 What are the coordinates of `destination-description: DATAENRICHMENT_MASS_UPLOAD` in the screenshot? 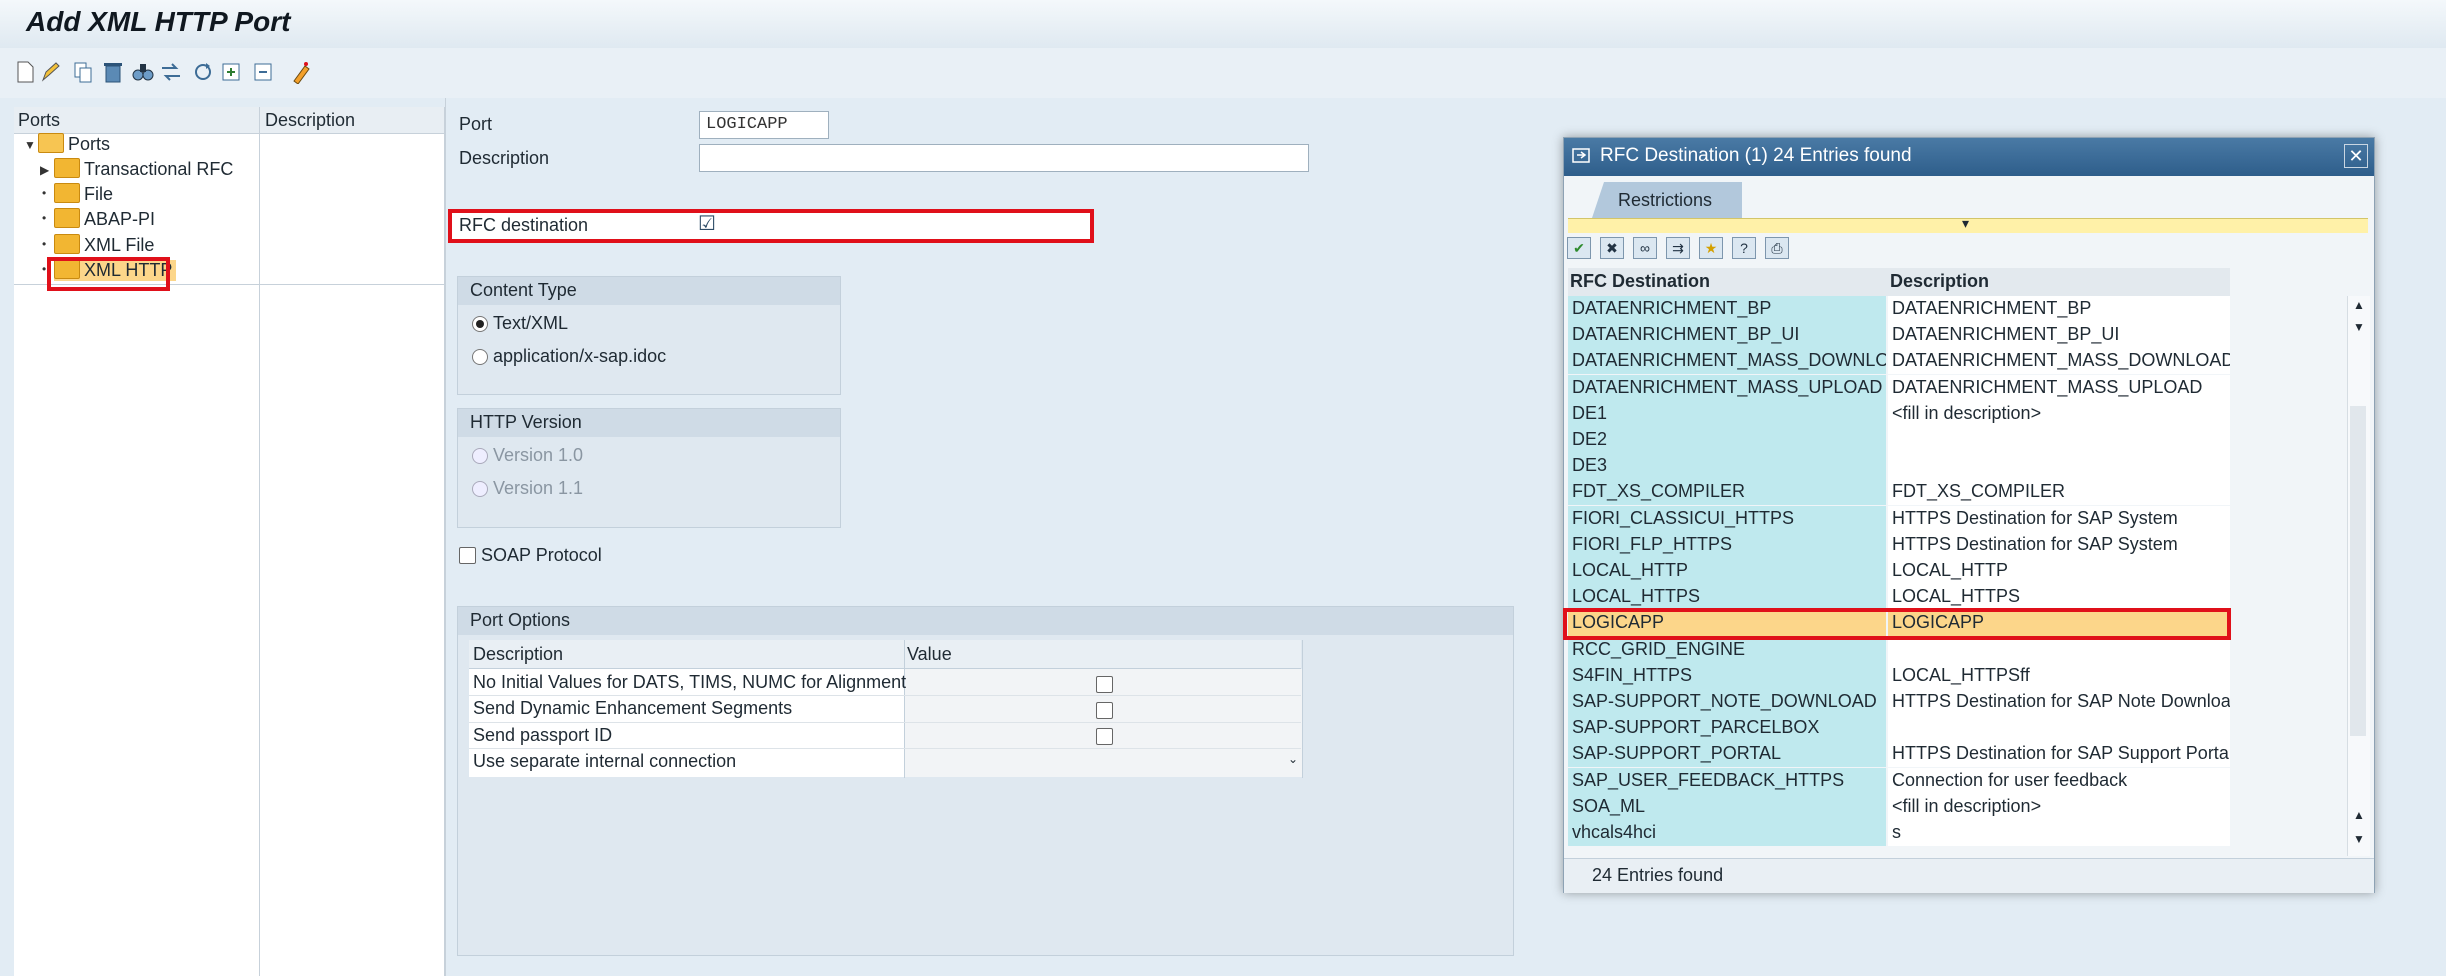 It's located at (2059, 387).